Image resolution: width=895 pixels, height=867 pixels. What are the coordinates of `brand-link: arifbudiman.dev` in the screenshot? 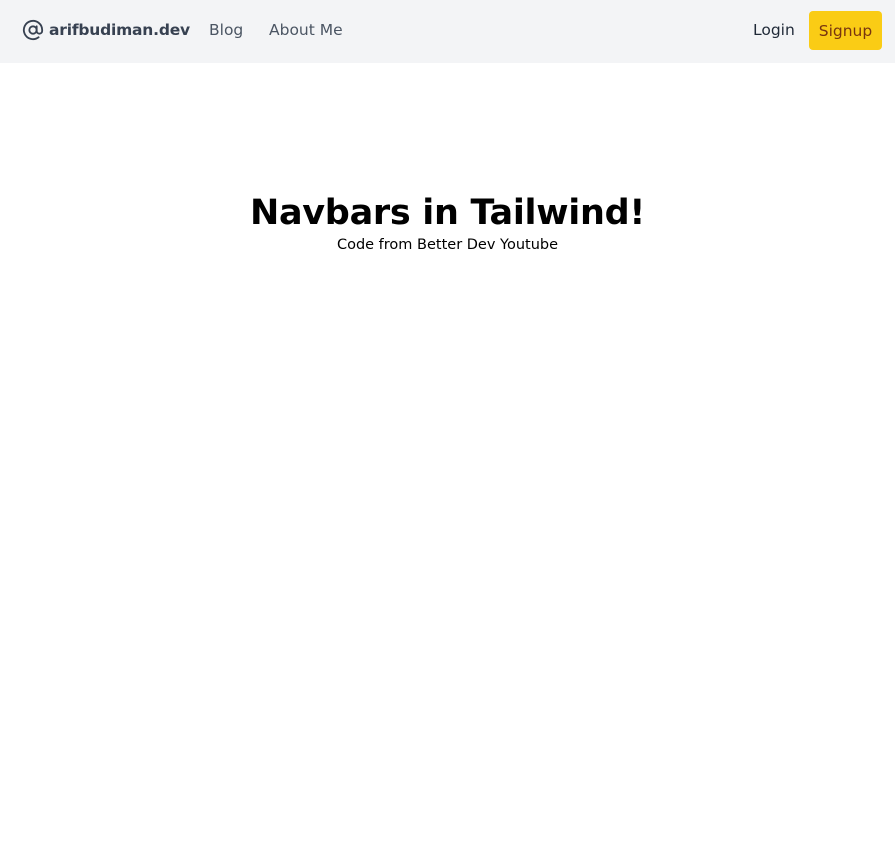 It's located at (106, 30).